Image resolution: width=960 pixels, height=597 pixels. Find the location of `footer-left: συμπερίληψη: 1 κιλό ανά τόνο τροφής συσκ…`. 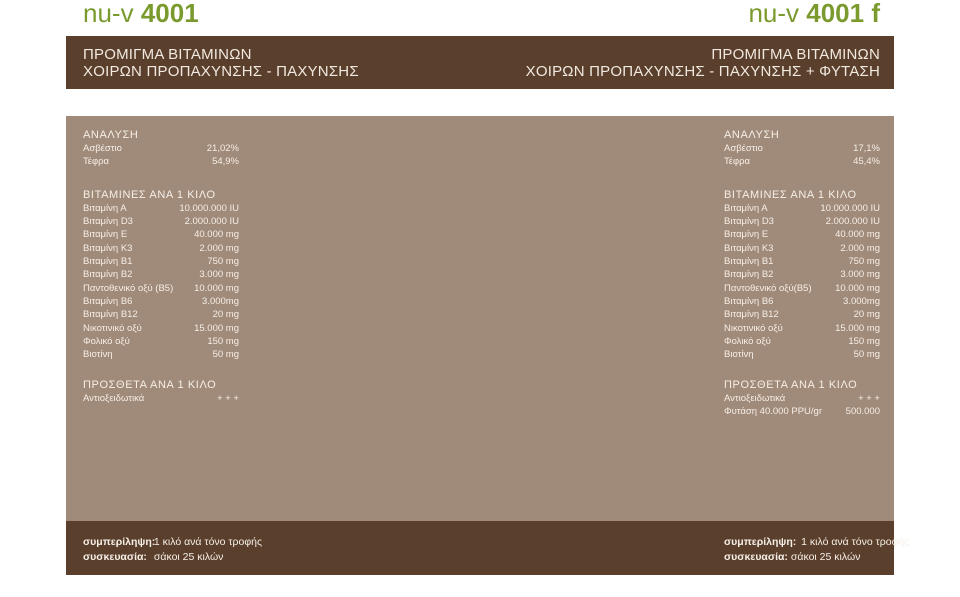

footer-left: συμπερίληψη: 1 κιλό ανά τόνο τροφής συσκ… is located at coordinates (172, 550).